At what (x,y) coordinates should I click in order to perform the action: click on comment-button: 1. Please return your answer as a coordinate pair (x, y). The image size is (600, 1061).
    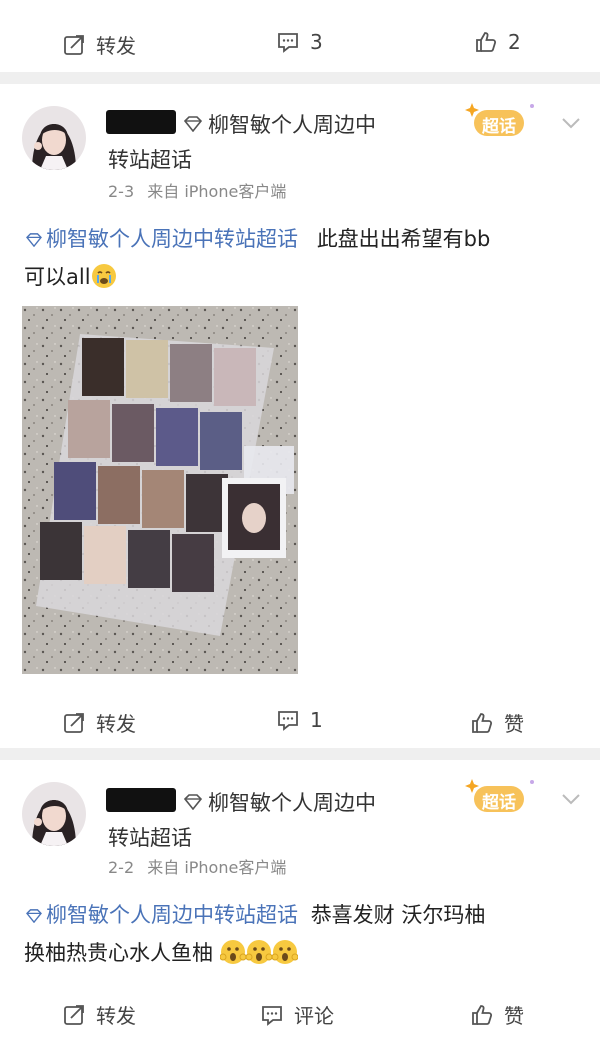
    Looking at the image, I should click on (299, 720).